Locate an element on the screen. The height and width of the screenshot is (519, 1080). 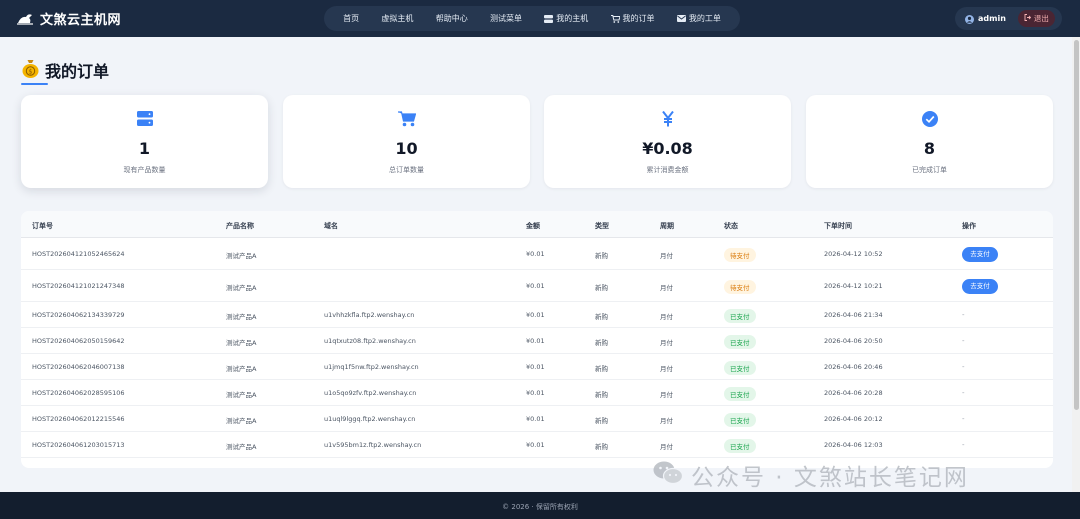
table-header: 订单号 产品名称 域名 金额 类型 周期 状态 下单时间 操作 is located at coordinates (537, 224).